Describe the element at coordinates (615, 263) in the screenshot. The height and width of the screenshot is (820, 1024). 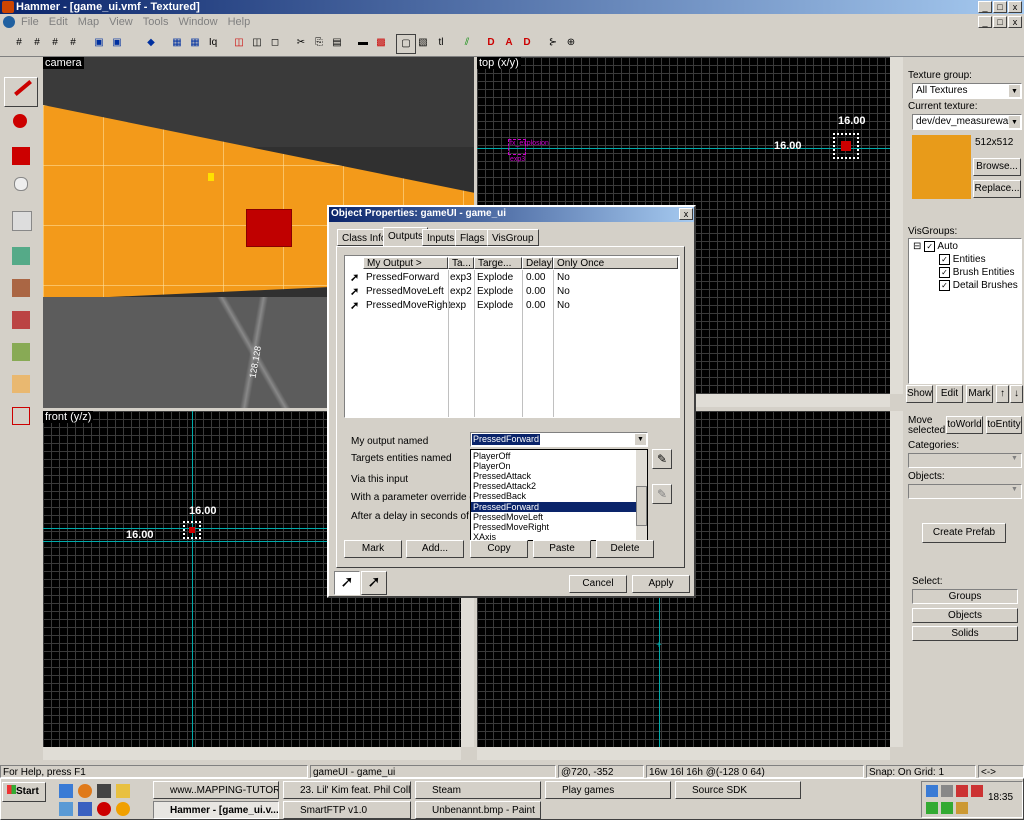
I see `col-only-once: Only Once` at that location.